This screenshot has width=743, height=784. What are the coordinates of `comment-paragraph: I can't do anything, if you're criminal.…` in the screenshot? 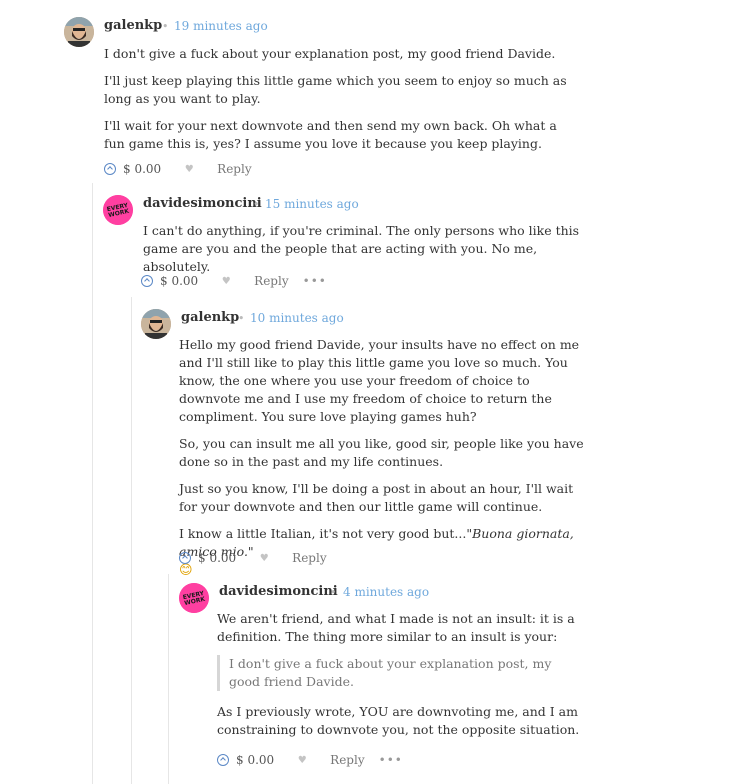 It's located at (361, 248).